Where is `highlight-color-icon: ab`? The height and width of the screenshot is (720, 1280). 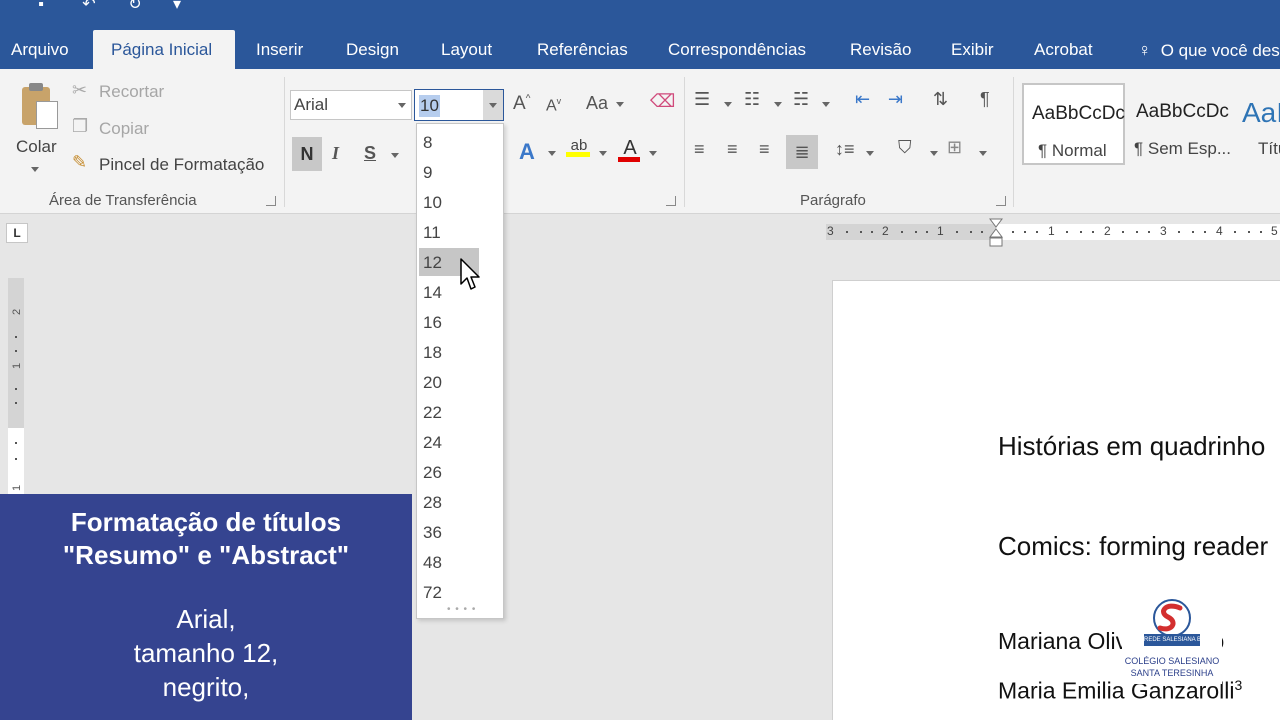
highlight-color-icon: ab is located at coordinates (579, 147).